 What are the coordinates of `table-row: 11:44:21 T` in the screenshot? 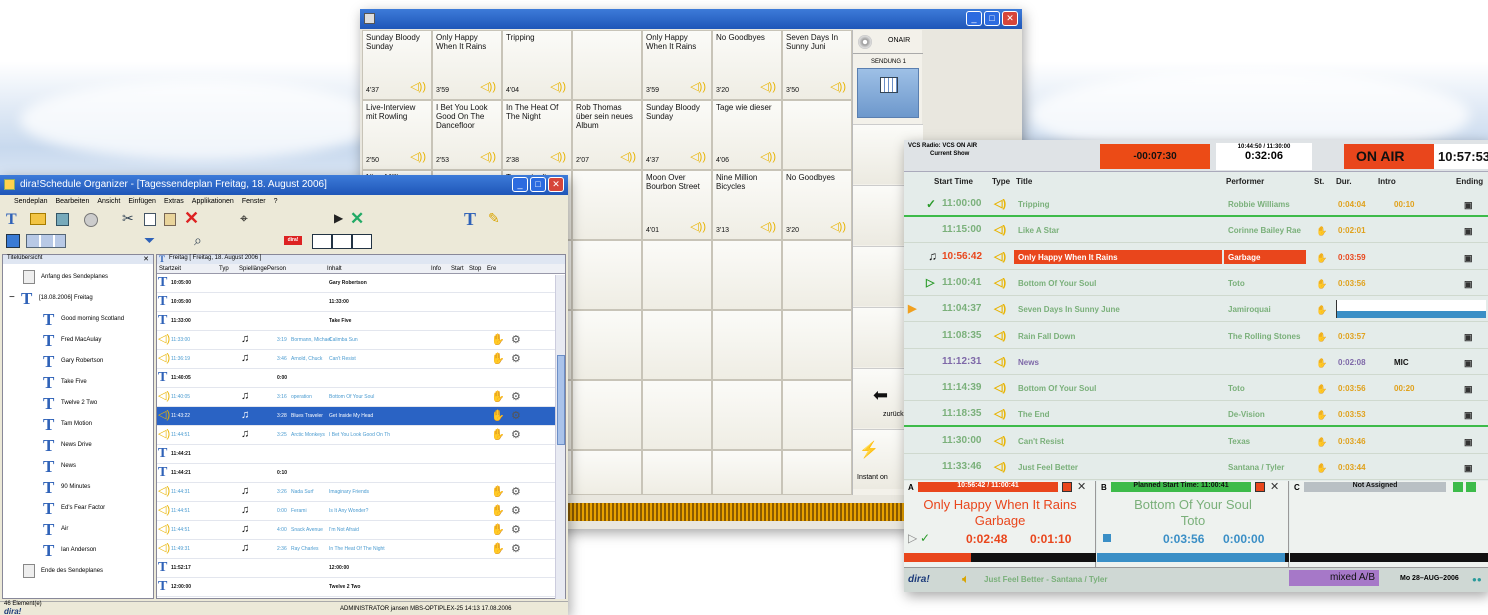 It's located at (356, 454).